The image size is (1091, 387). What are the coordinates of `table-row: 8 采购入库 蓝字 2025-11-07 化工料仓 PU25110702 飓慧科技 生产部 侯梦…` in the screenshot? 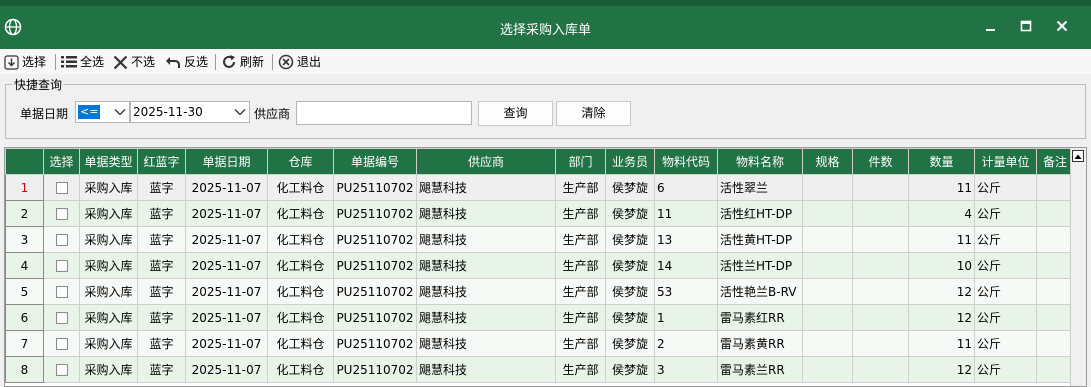 It's located at (539, 369).